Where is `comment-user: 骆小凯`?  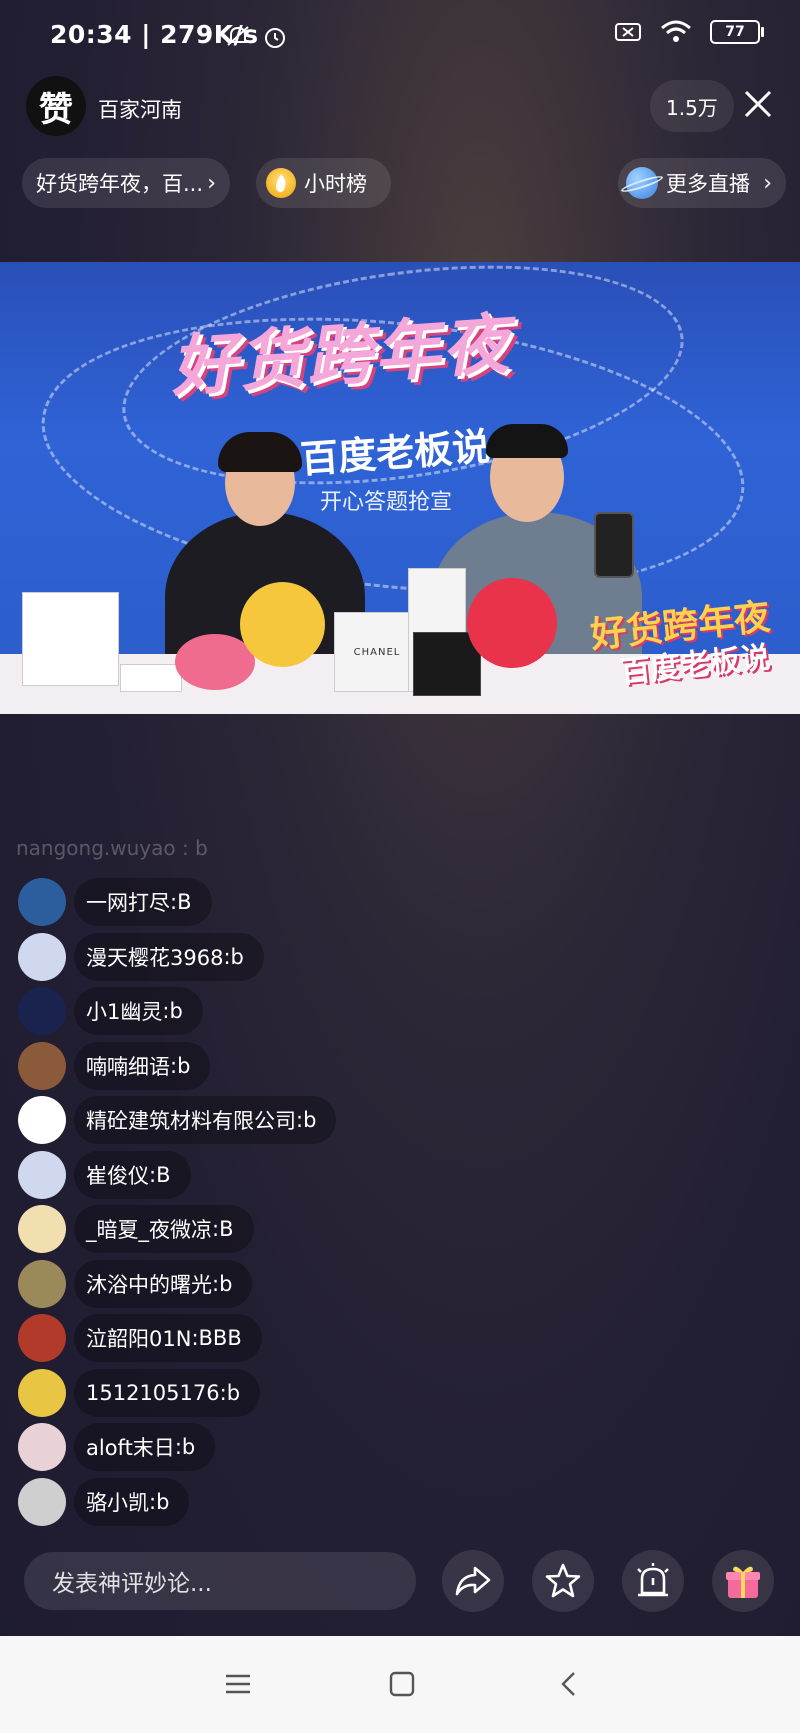 comment-user: 骆小凯 is located at coordinates (117, 1502).